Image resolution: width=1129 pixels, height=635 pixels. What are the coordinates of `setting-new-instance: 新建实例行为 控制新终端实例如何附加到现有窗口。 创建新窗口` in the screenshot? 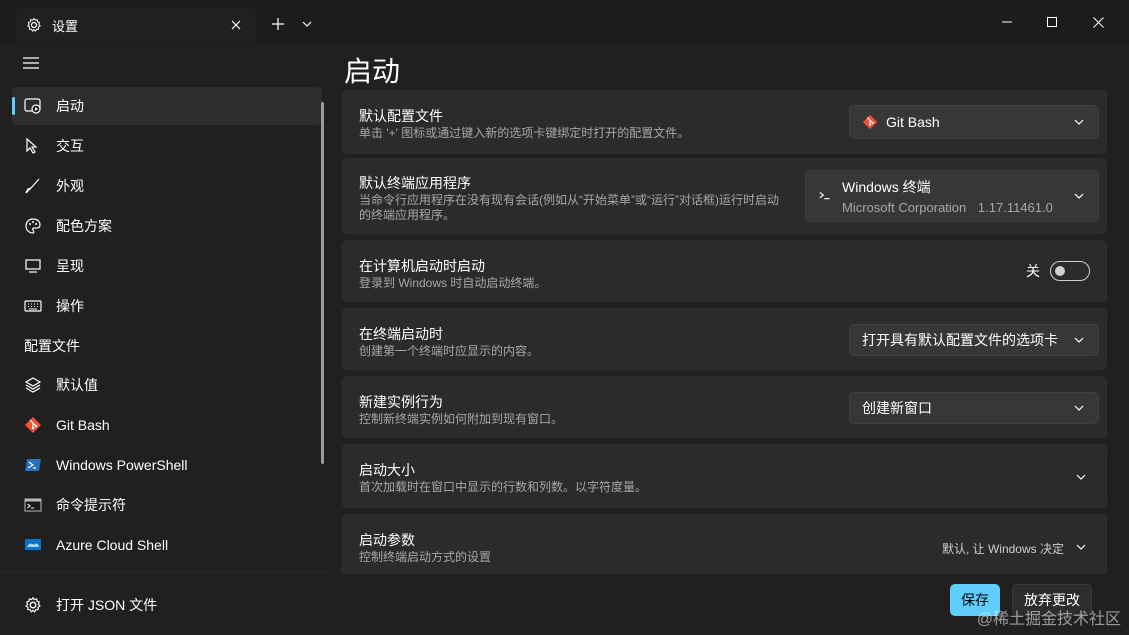 It's located at (724, 407).